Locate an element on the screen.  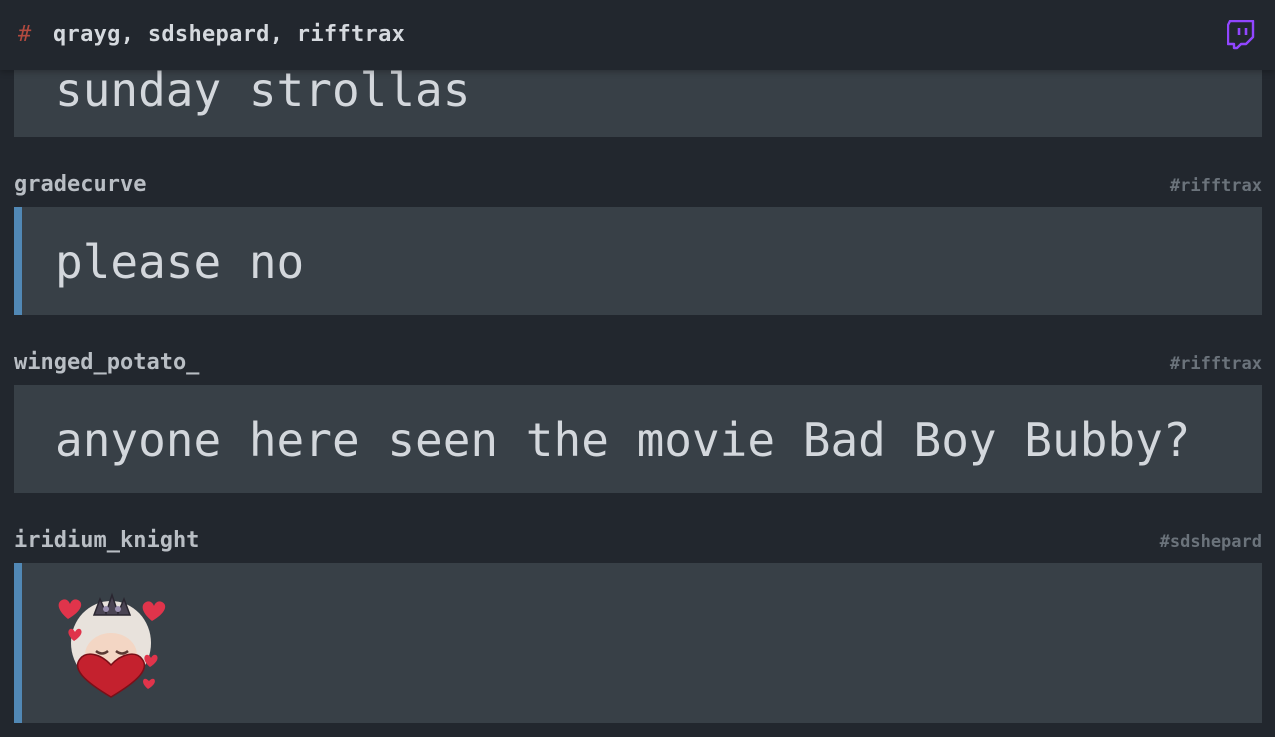
username: iridium_knight is located at coordinates (106, 540).